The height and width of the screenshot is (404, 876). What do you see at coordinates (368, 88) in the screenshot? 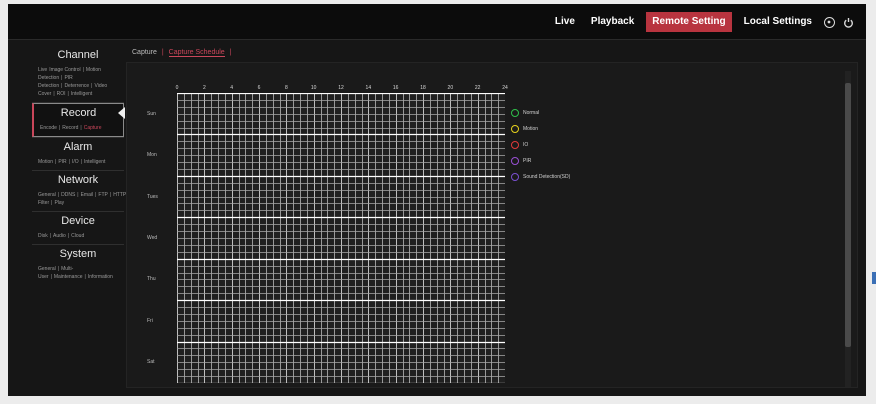
I see `hour-label: 14` at bounding box center [368, 88].